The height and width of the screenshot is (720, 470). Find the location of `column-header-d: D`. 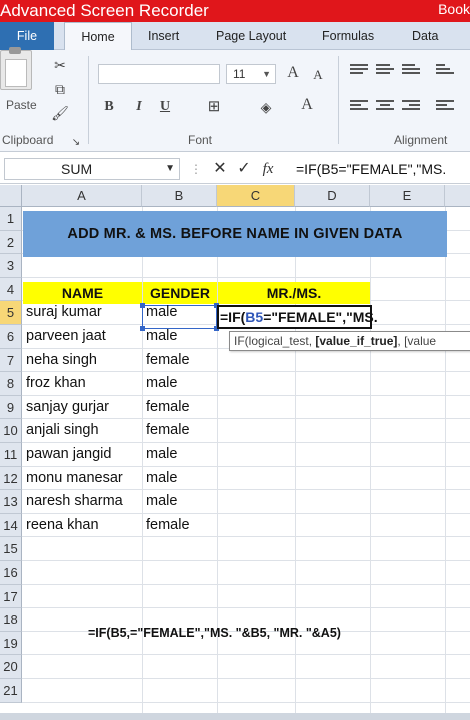

column-header-d: D is located at coordinates (332, 196).